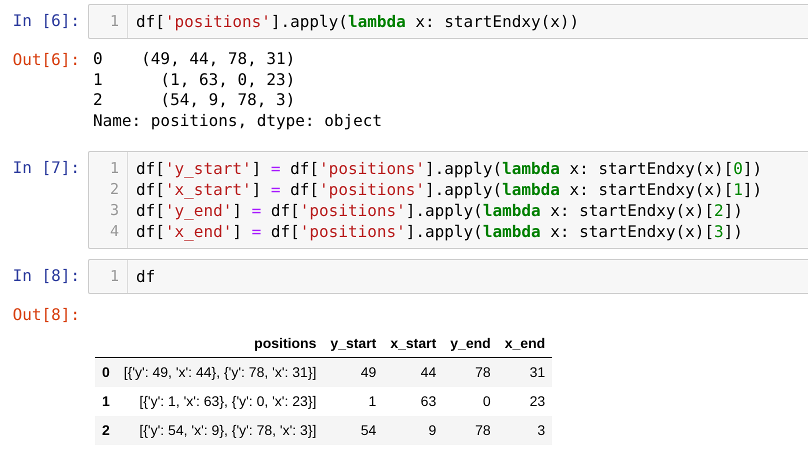 This screenshot has height=468, width=808. What do you see at coordinates (237, 120) in the screenshot?
I see `output-line: Name: positions, dtype: object` at bounding box center [237, 120].